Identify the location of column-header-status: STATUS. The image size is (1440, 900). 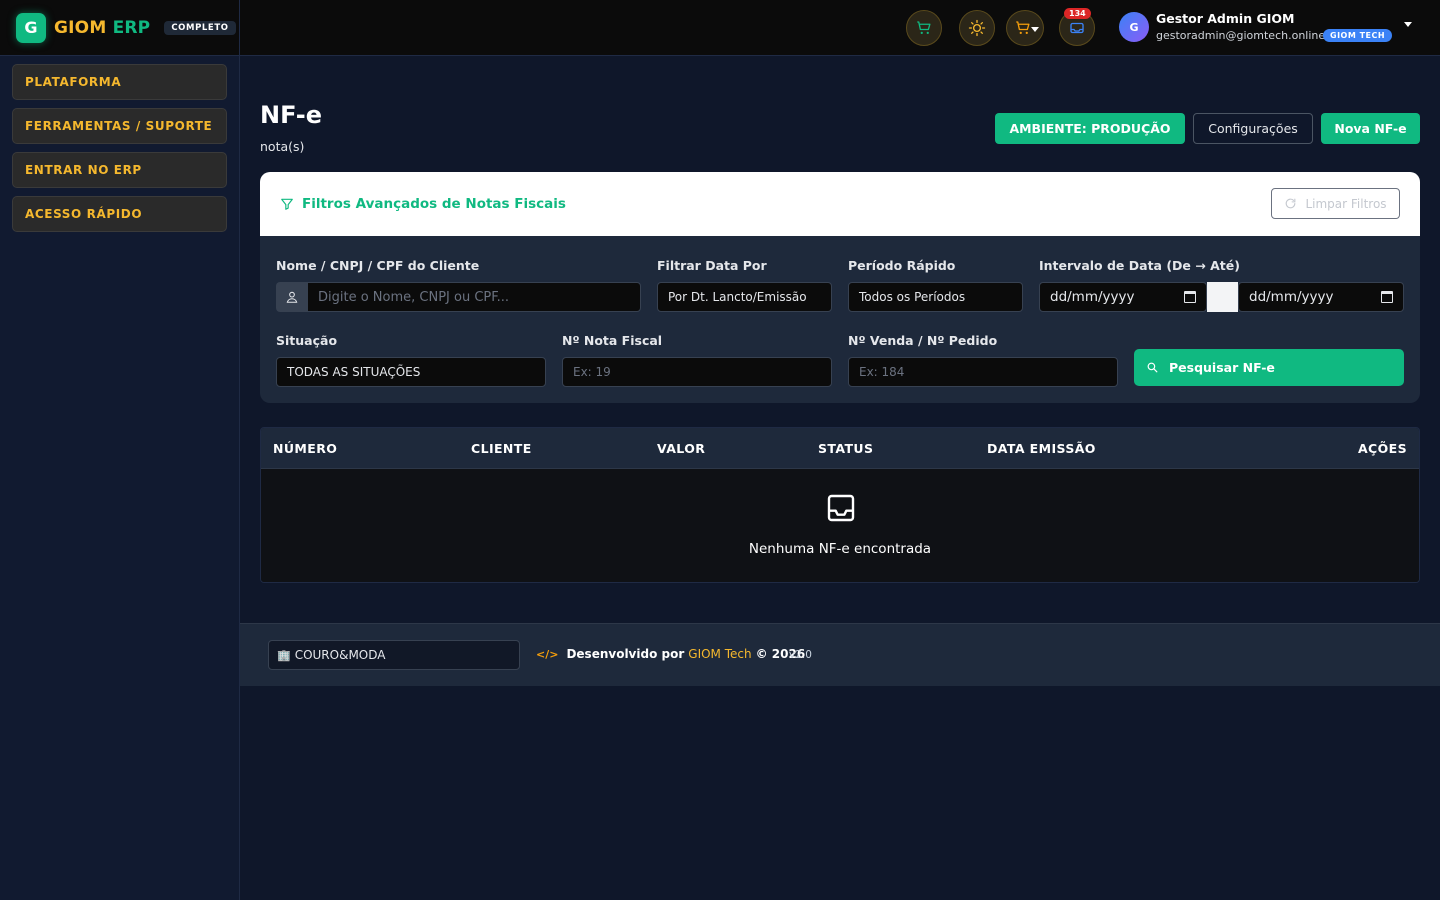
(845, 448).